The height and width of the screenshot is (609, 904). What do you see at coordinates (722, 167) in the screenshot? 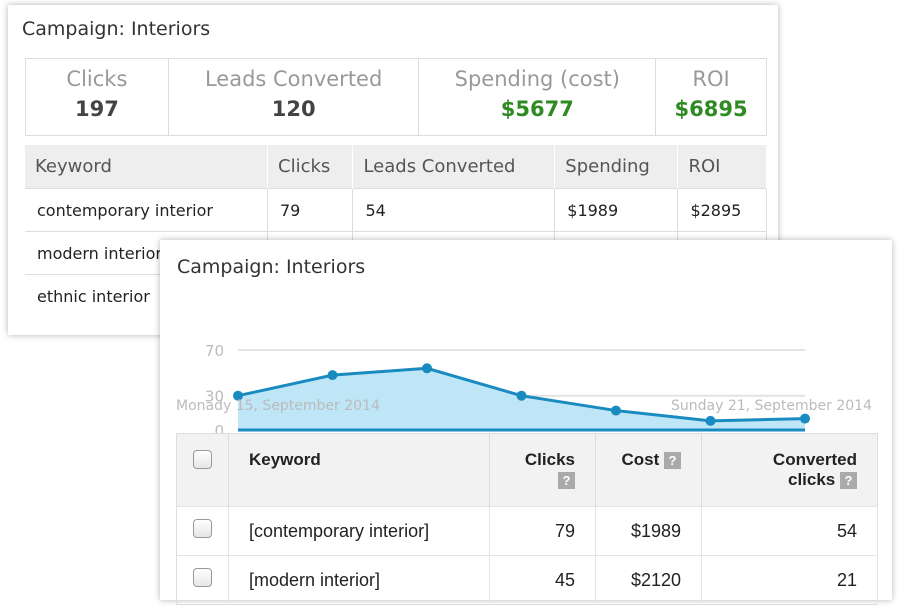
I see `col-roi: ROI` at bounding box center [722, 167].